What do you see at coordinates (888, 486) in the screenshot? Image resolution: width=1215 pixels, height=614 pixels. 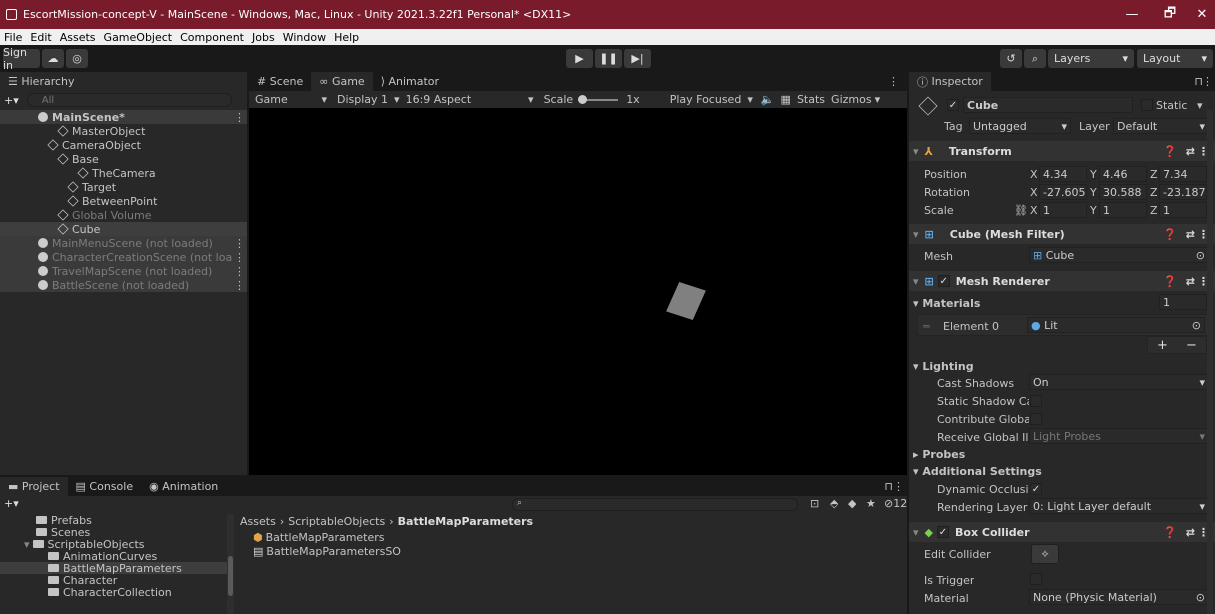 I see `lock-icon: ⊓` at bounding box center [888, 486].